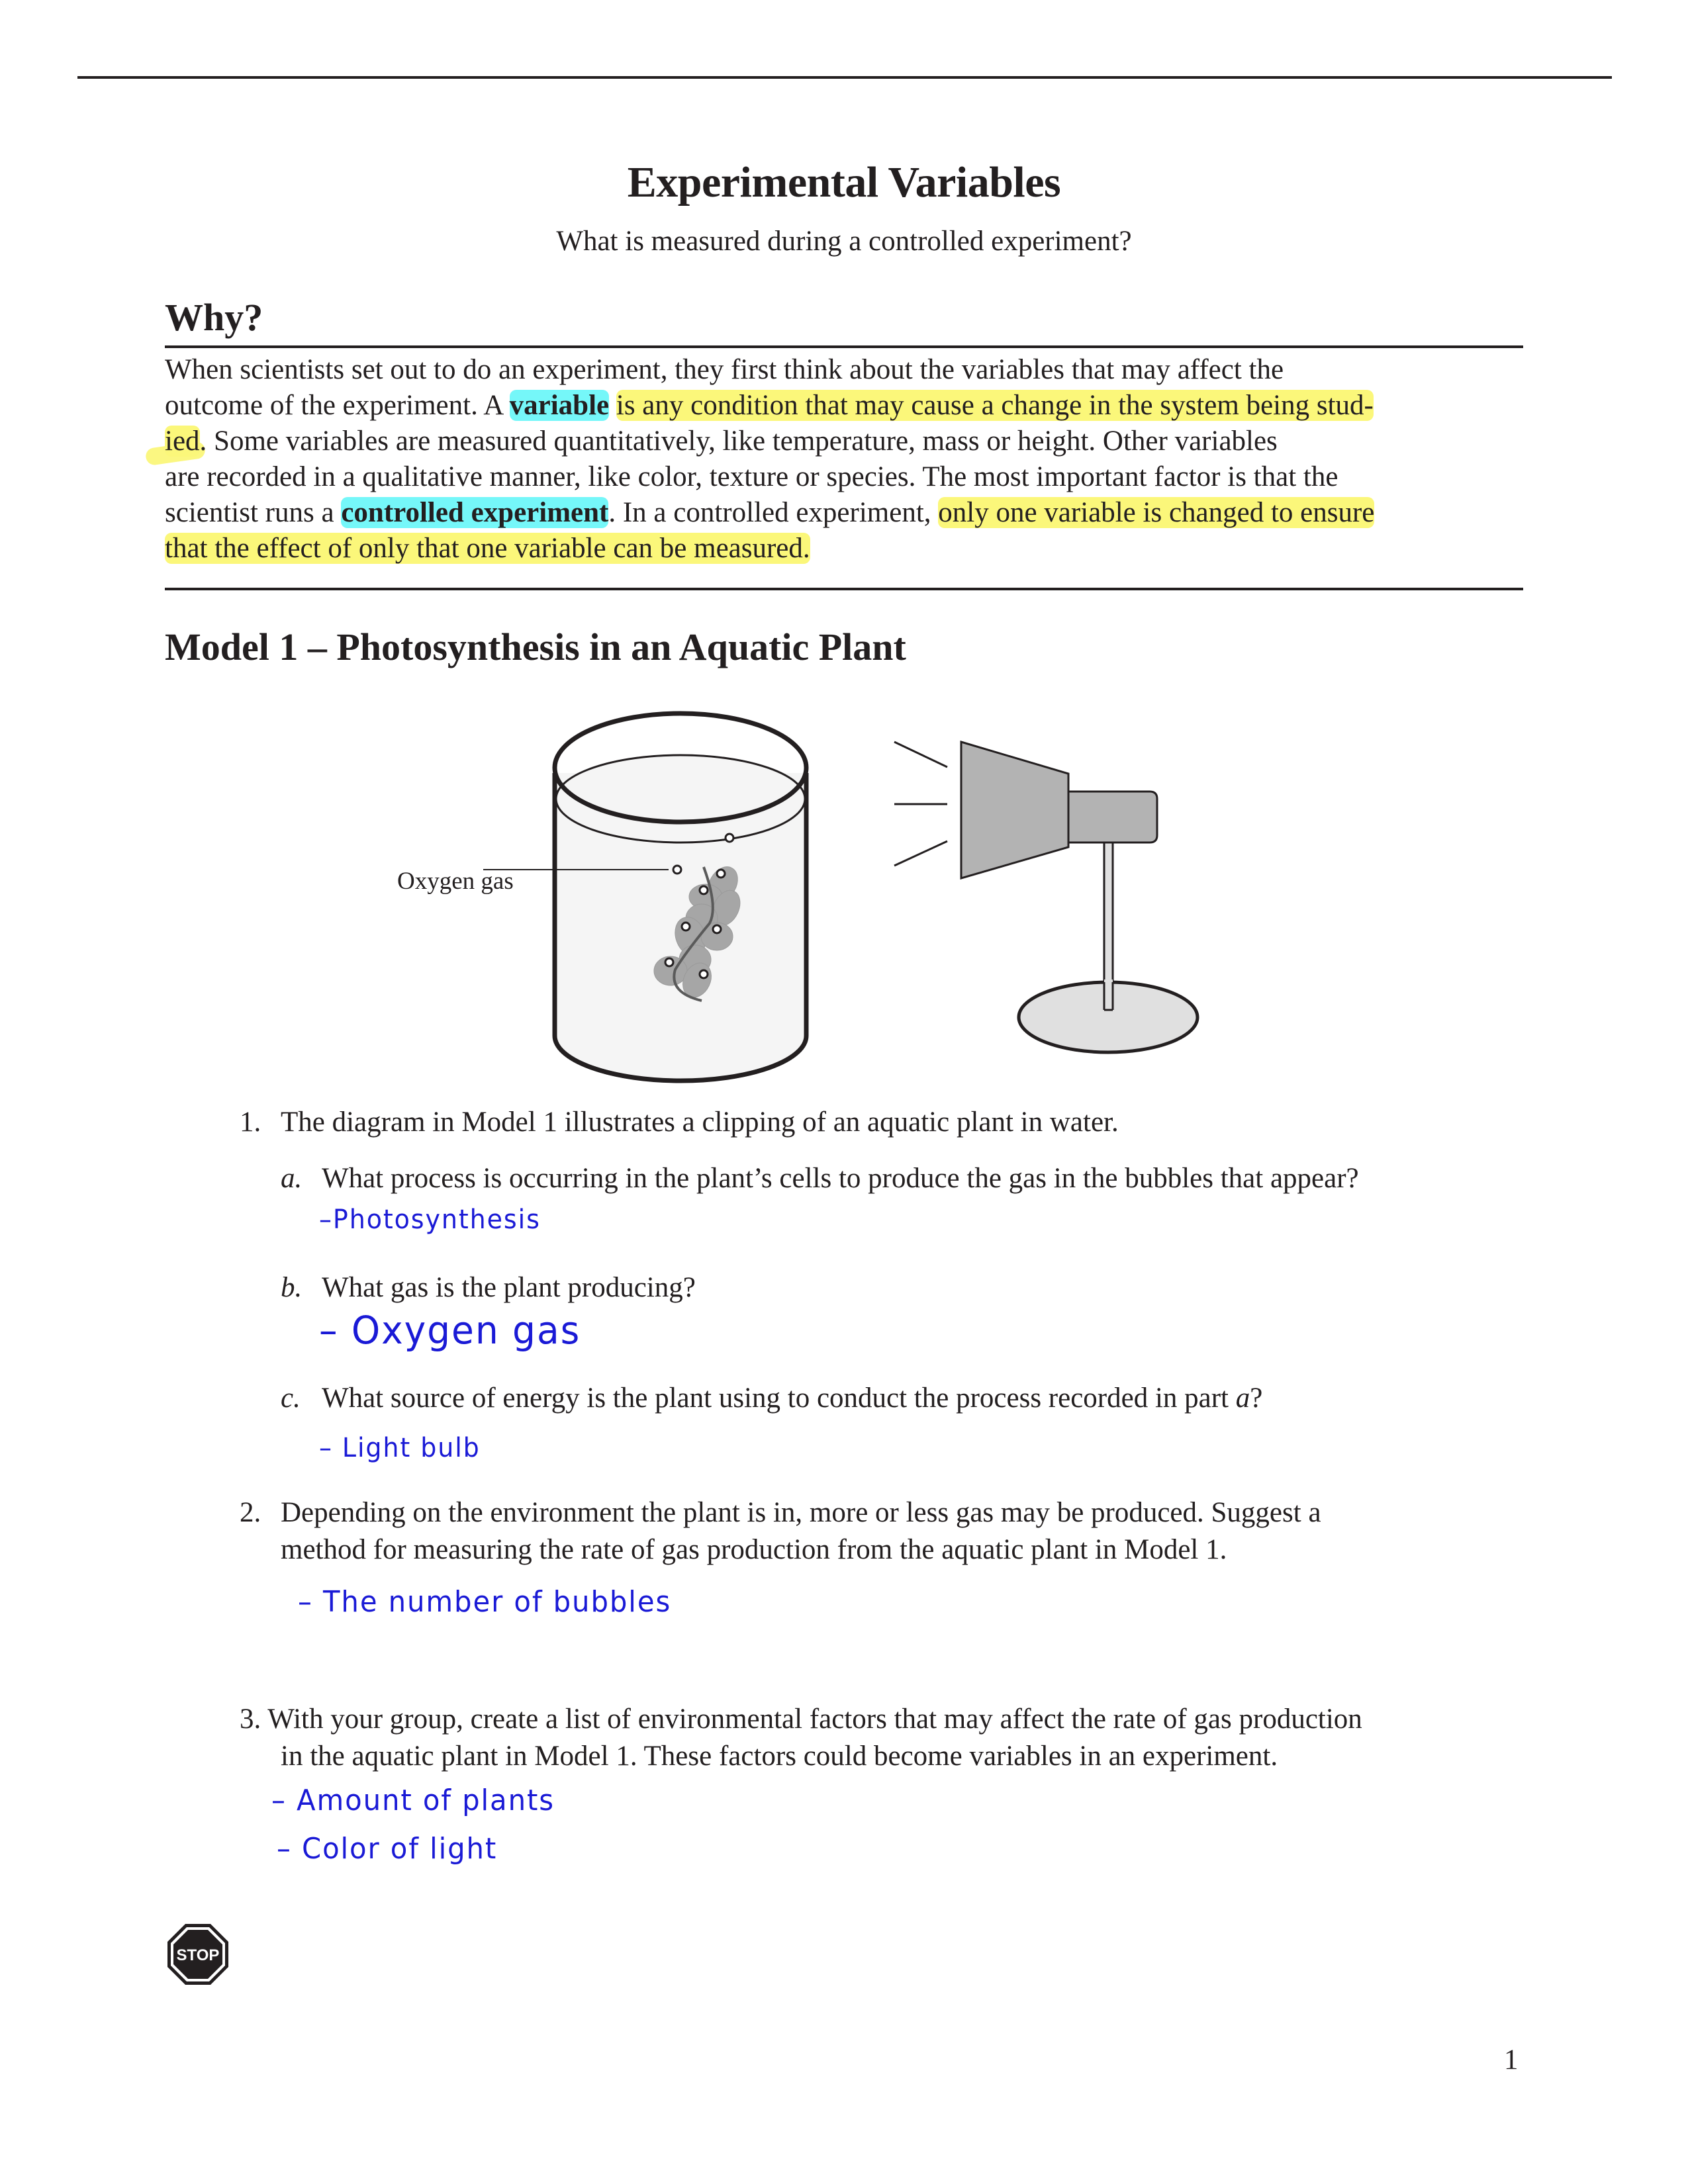  I want to click on stop-sign-icon: STOP, so click(197, 1954).